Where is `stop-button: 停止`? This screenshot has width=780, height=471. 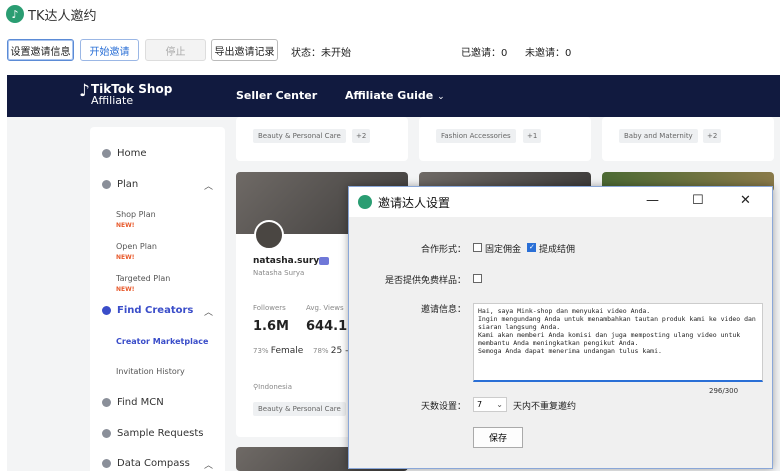 stop-button: 停止 is located at coordinates (175, 50).